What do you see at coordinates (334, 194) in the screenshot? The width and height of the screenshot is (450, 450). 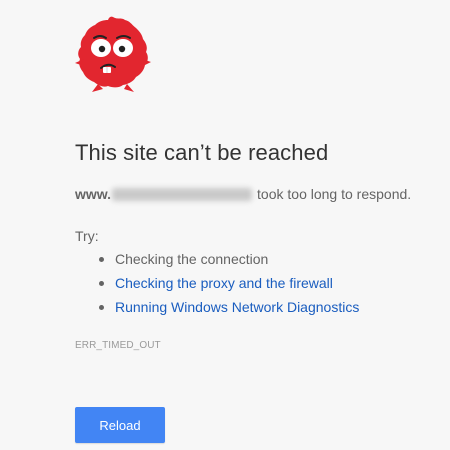 I see `error-message: took too long to respond.` at bounding box center [334, 194].